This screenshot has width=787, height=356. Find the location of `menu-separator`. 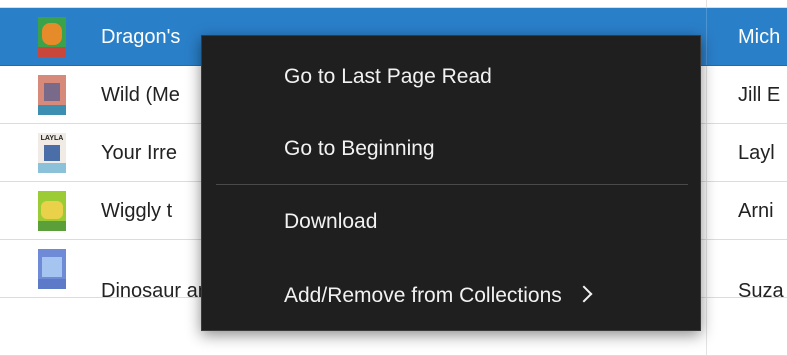

menu-separator is located at coordinates (452, 184).